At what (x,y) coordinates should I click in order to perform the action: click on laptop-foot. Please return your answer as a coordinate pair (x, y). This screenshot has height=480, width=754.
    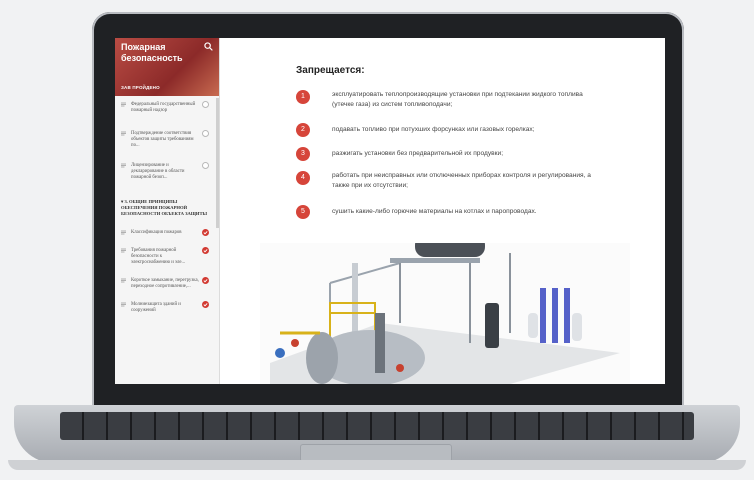
    Looking at the image, I should click on (377, 465).